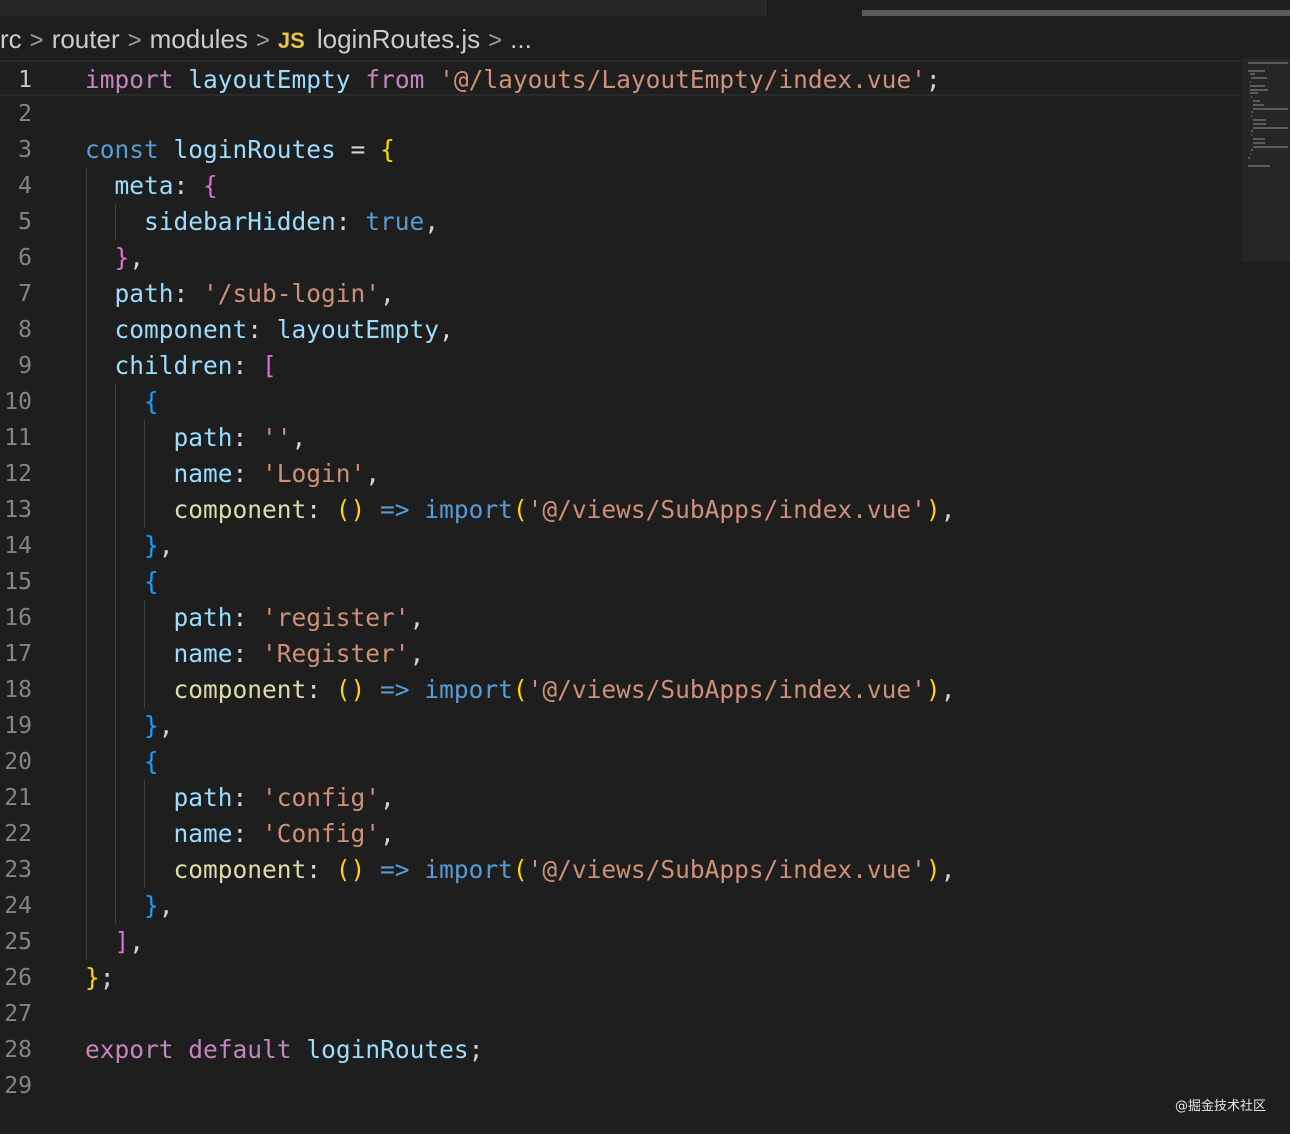 This screenshot has width=1290, height=1134. Describe the element at coordinates (620, 762) in the screenshot. I see `code-line: 20 {` at that location.